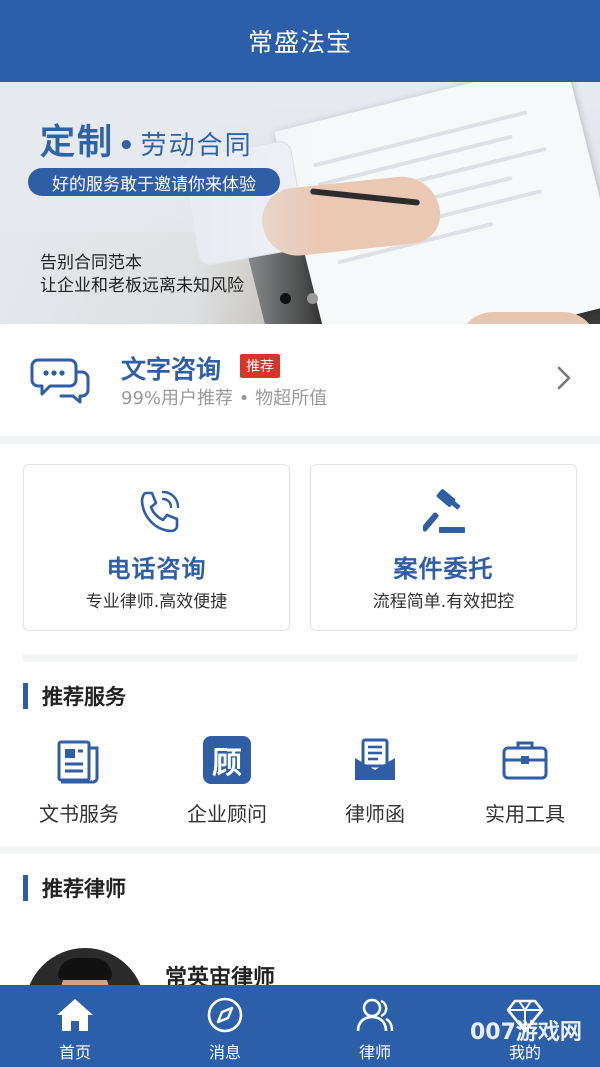 The image size is (600, 1067). What do you see at coordinates (225, 1015) in the screenshot?
I see `compass-icon` at bounding box center [225, 1015].